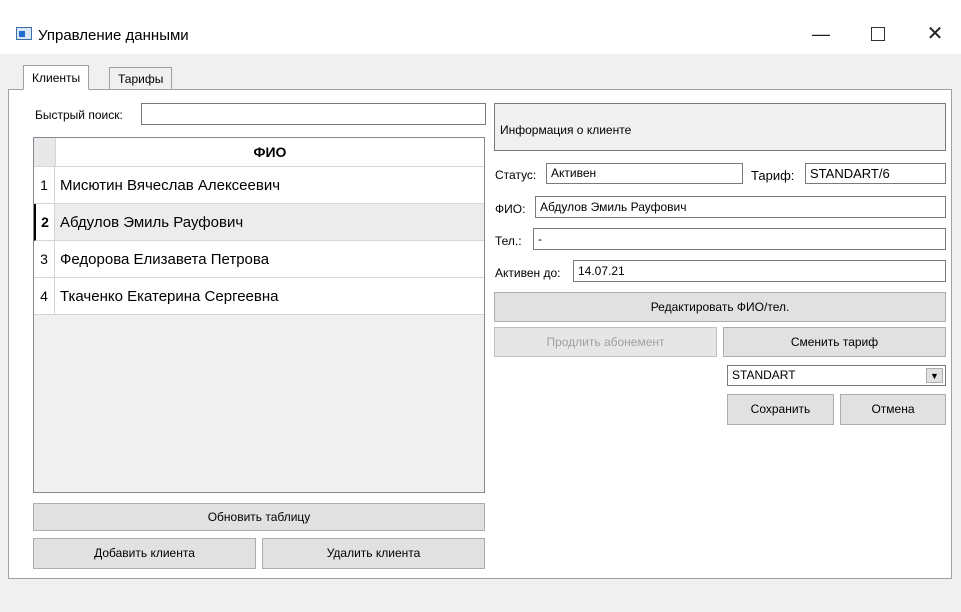  I want to click on table-header: ФИО, so click(259, 152).